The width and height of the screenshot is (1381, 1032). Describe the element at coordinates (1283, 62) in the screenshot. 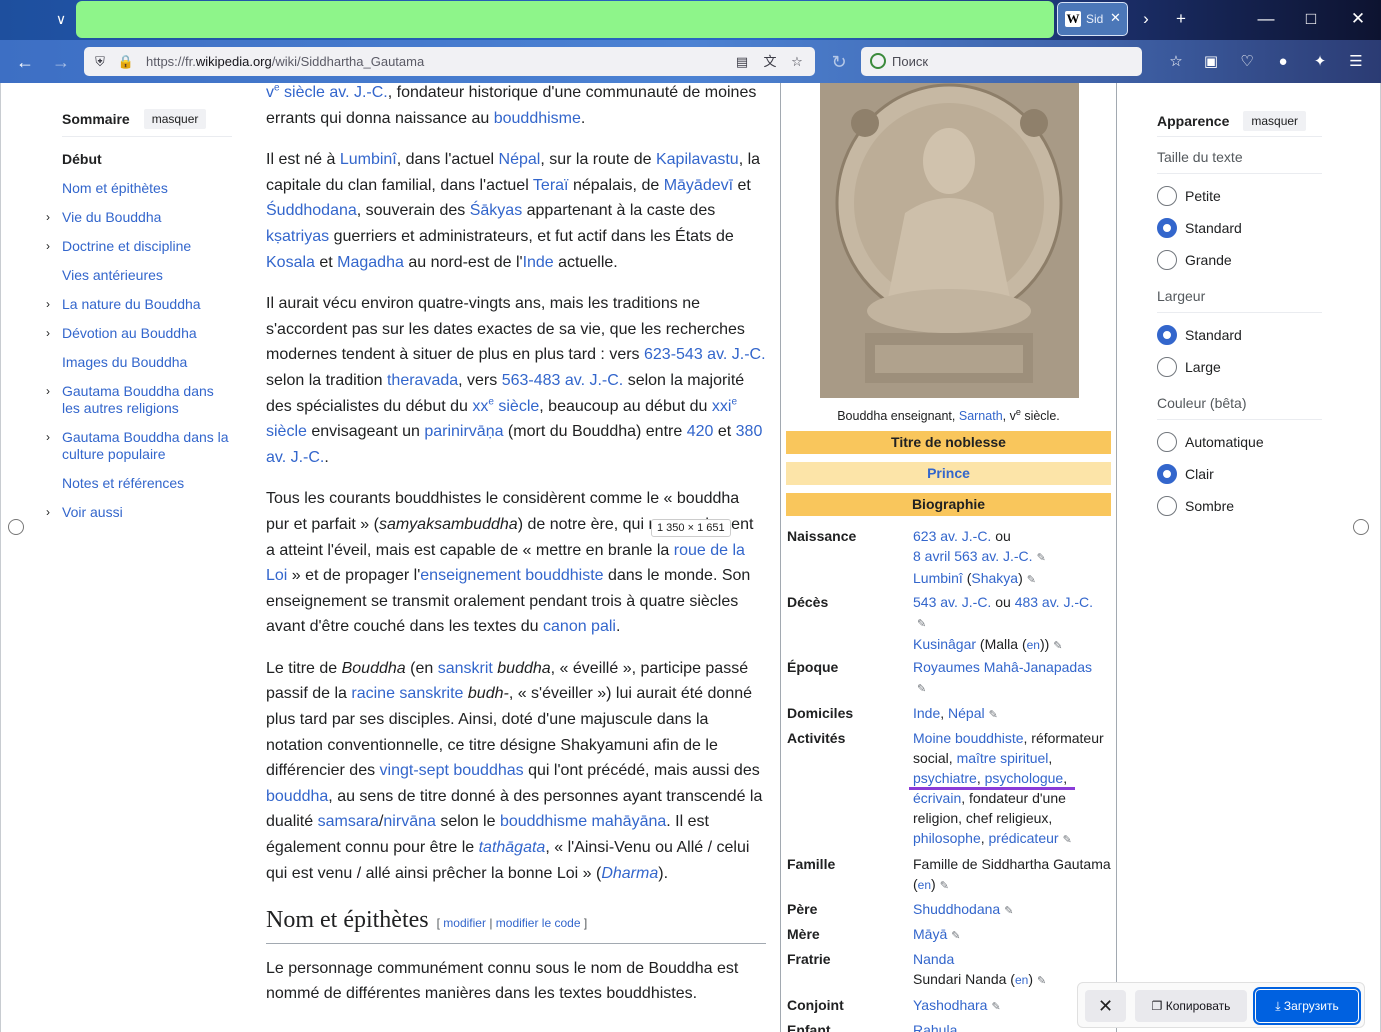

I see `account-avatar-icon: ●` at that location.